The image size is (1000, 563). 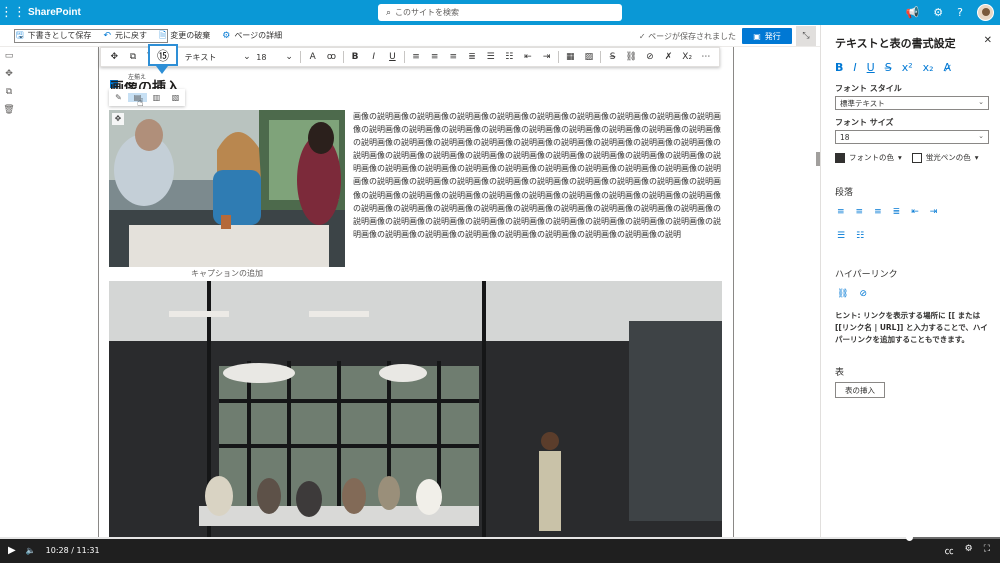 What do you see at coordinates (907, 67) in the screenshot?
I see `superscript-icon: x²` at bounding box center [907, 67].